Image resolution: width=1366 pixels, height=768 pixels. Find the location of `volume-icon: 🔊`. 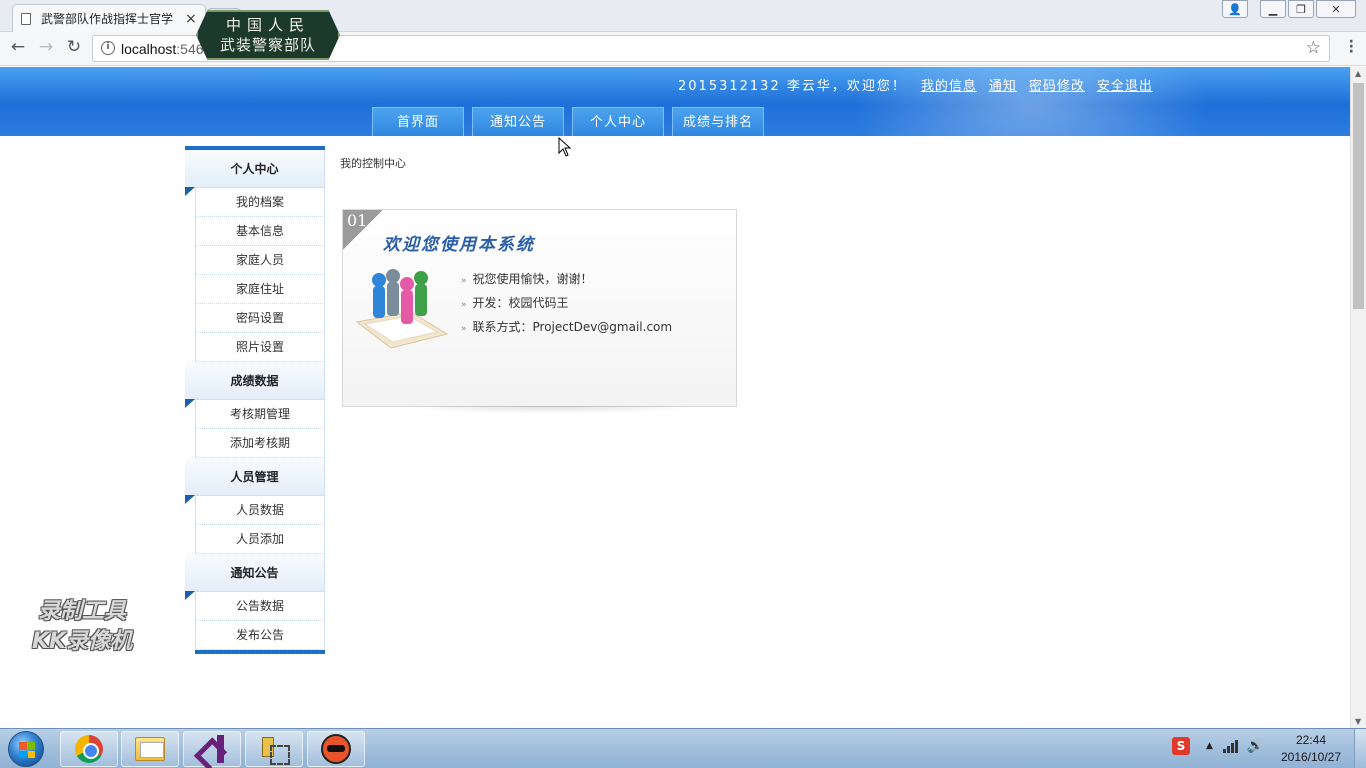

volume-icon: 🔊 is located at coordinates (1255, 746).